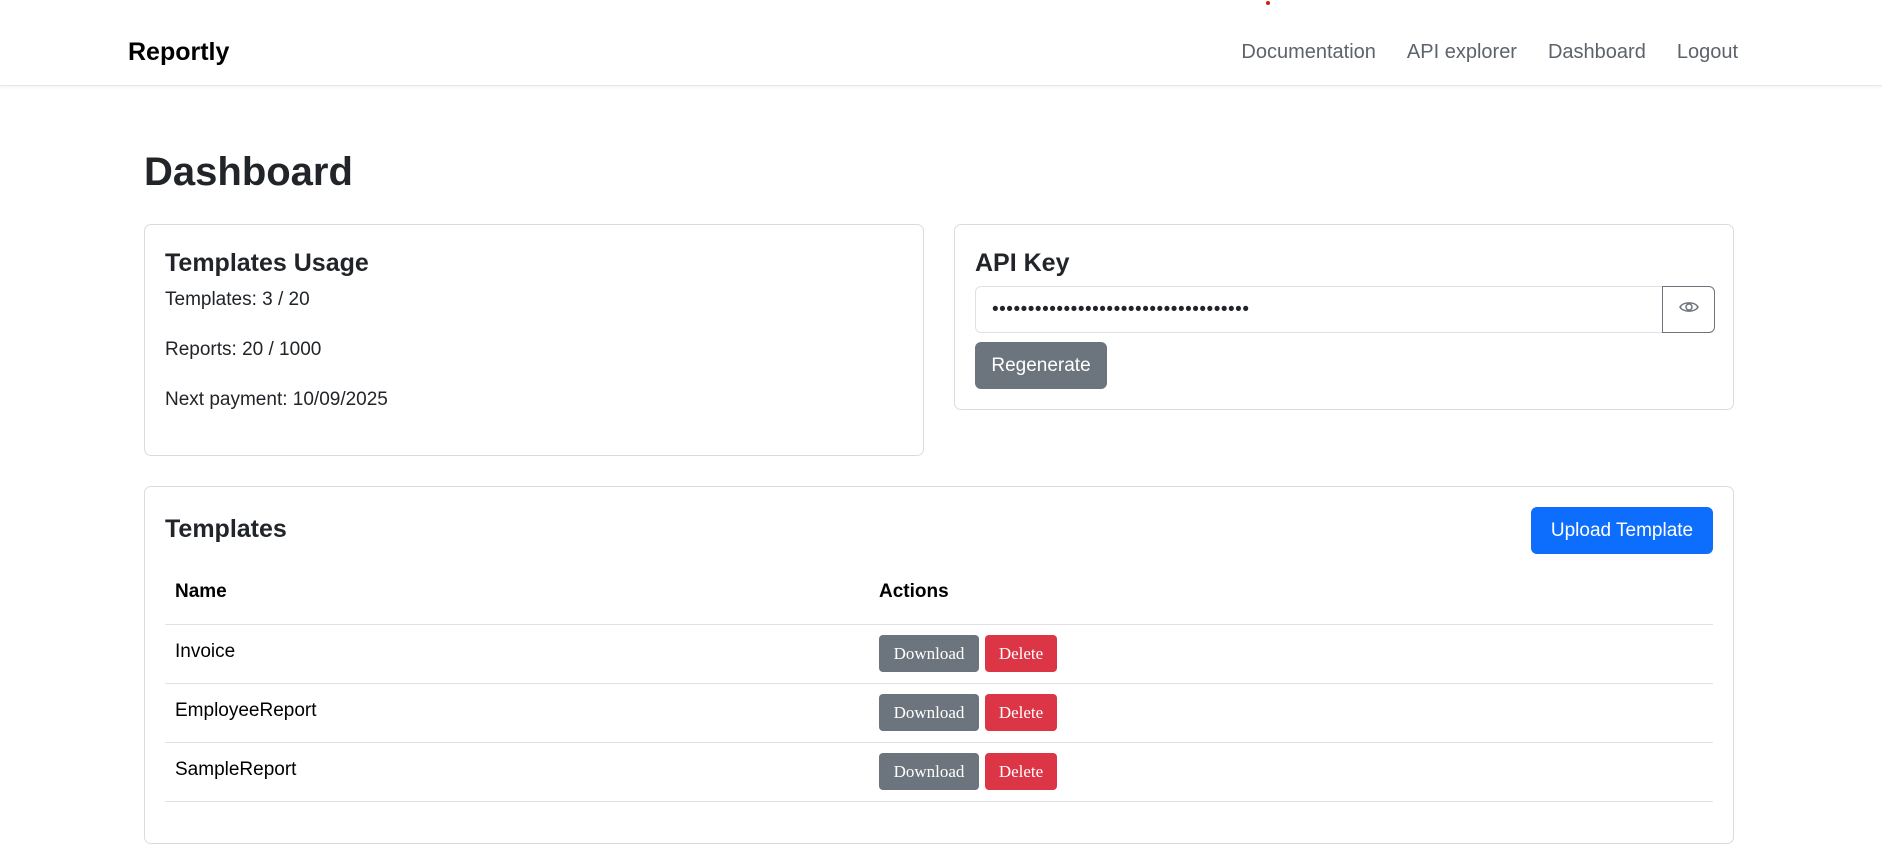  What do you see at coordinates (237, 299) in the screenshot?
I see `usage-templates: Templates: 3 / 20` at bounding box center [237, 299].